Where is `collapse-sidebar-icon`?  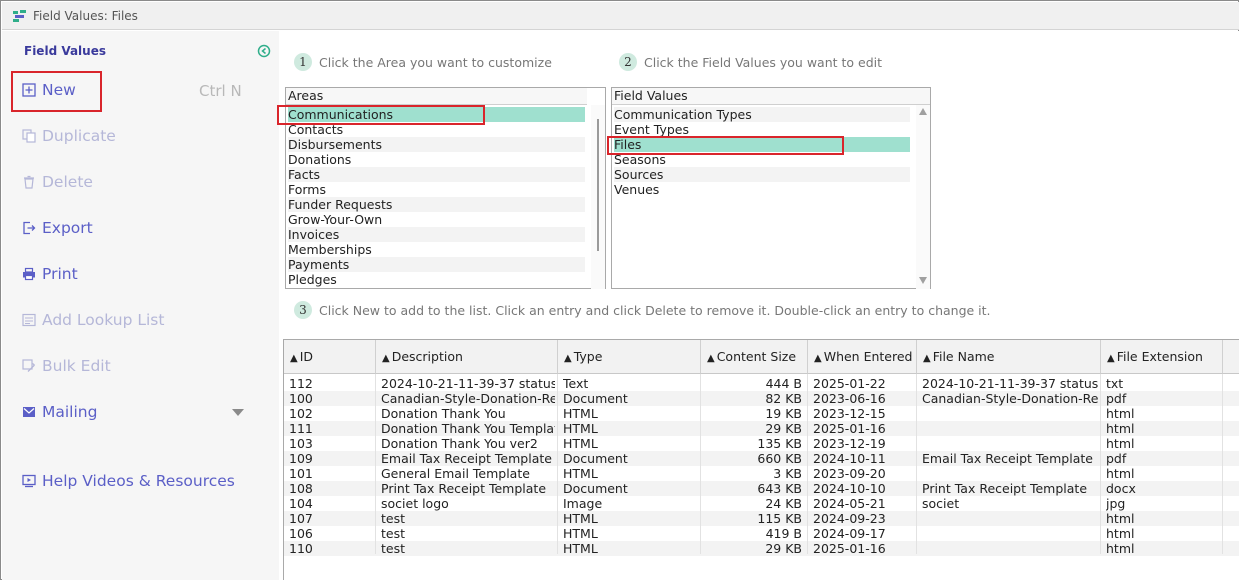
collapse-sidebar-icon is located at coordinates (264, 51).